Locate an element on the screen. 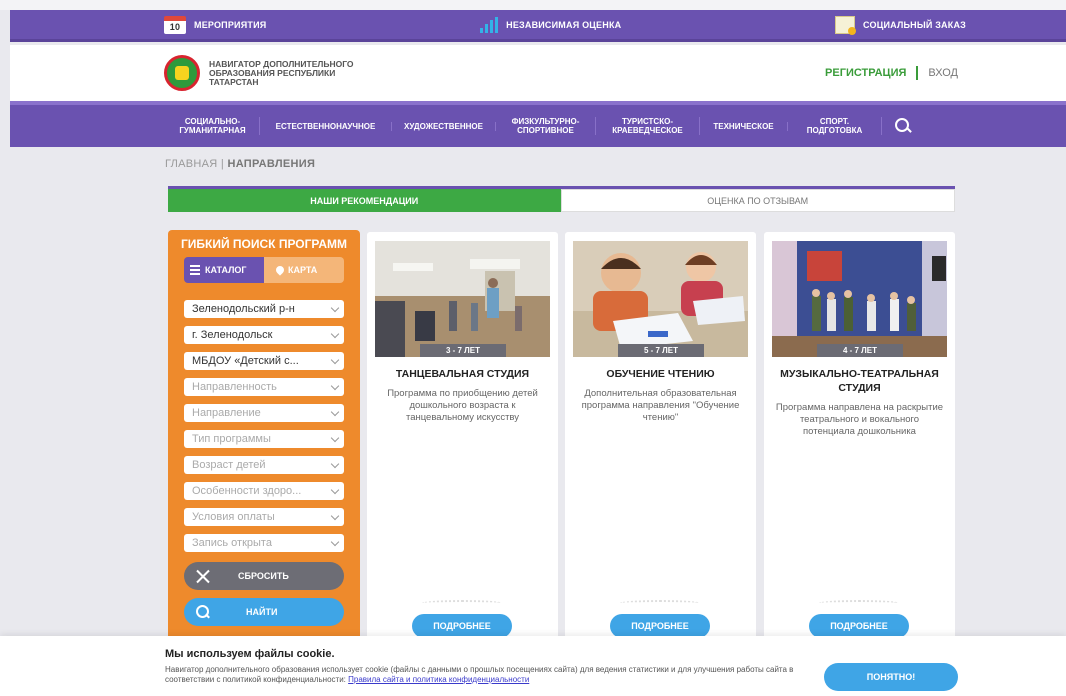 The height and width of the screenshot is (696, 1066). select-age: Возраст детей is located at coordinates (264, 465).